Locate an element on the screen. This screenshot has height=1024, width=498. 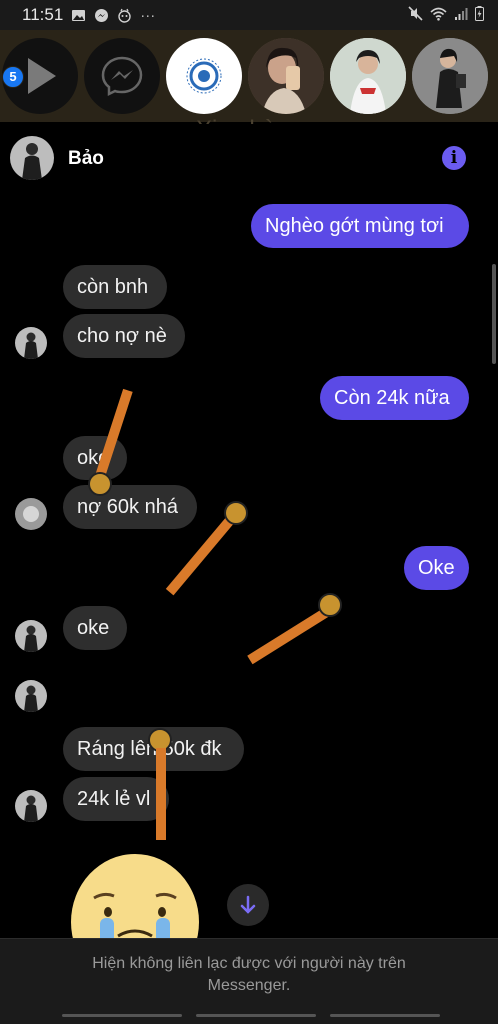
battery-icon is located at coordinates (479, 15).